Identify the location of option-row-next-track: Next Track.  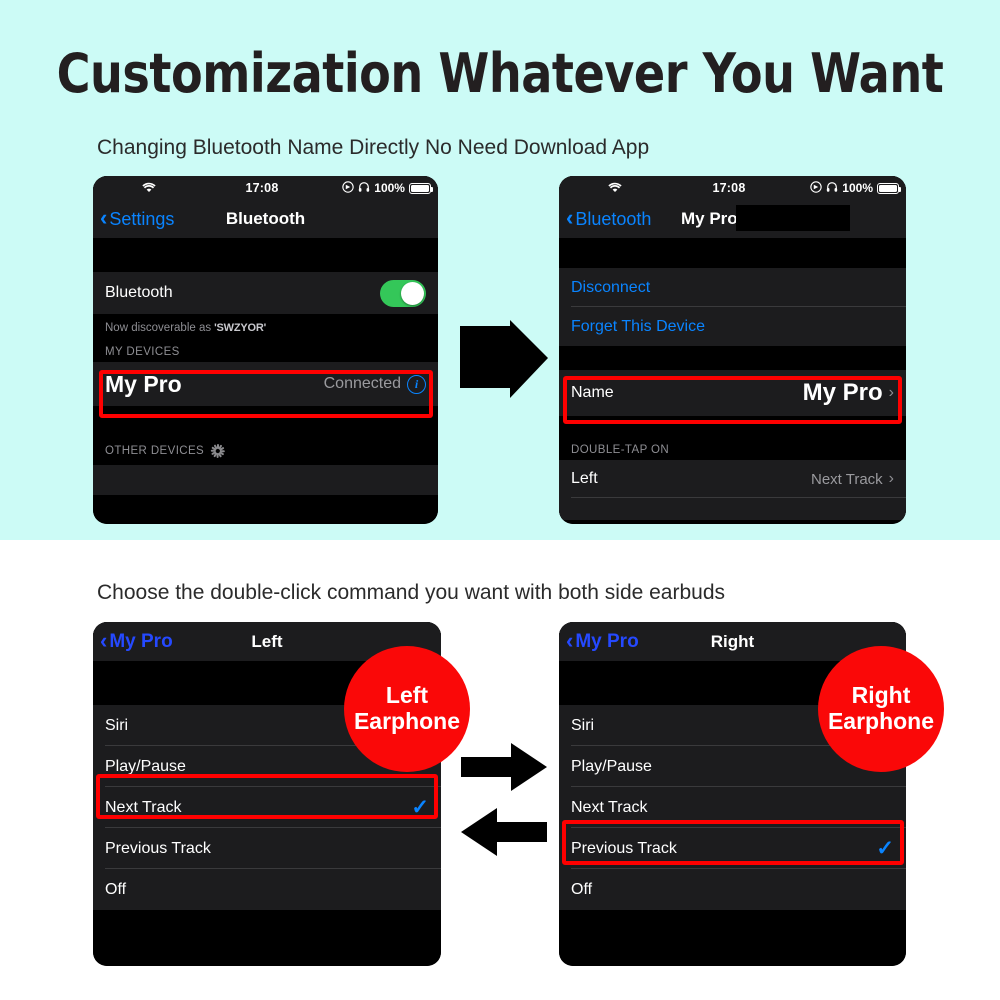
(732, 807).